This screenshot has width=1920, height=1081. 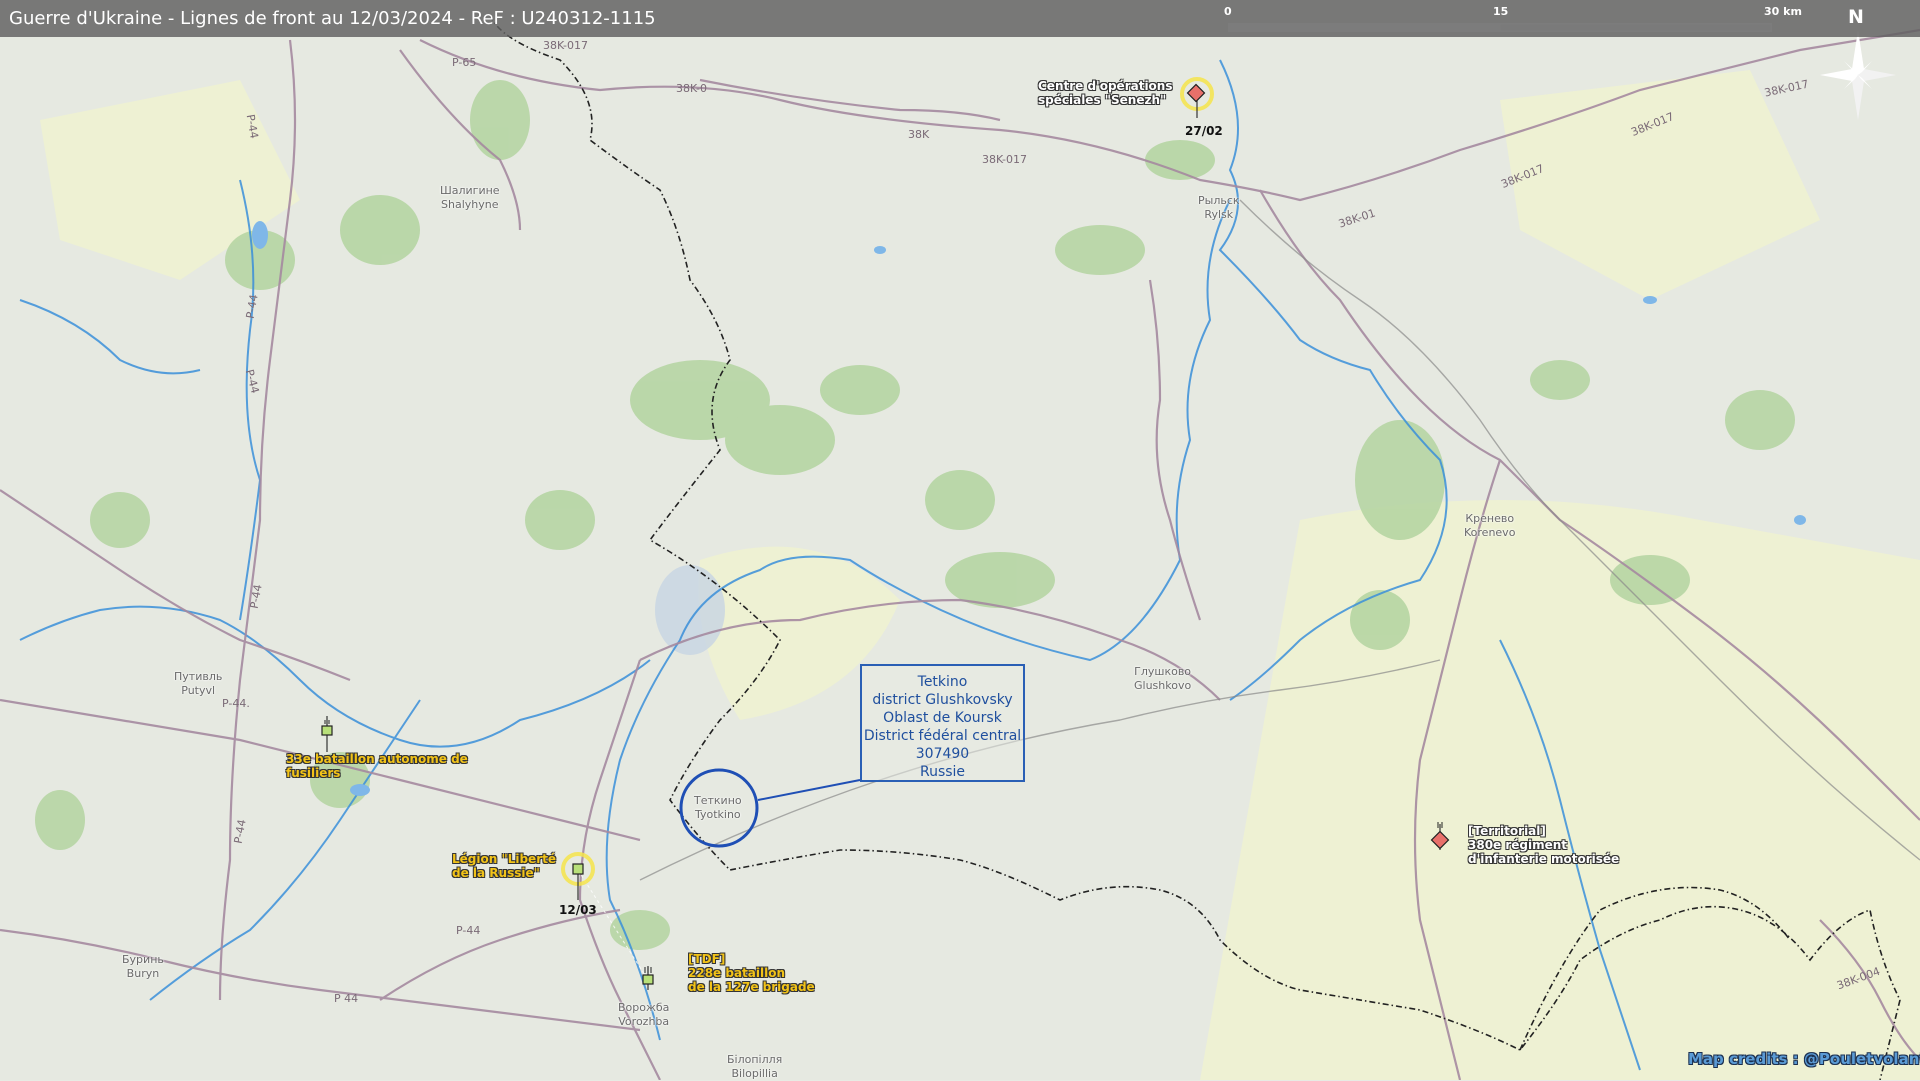 What do you see at coordinates (1163, 678) in the screenshot?
I see `place-glushkovo: Глушково Glushkovo` at bounding box center [1163, 678].